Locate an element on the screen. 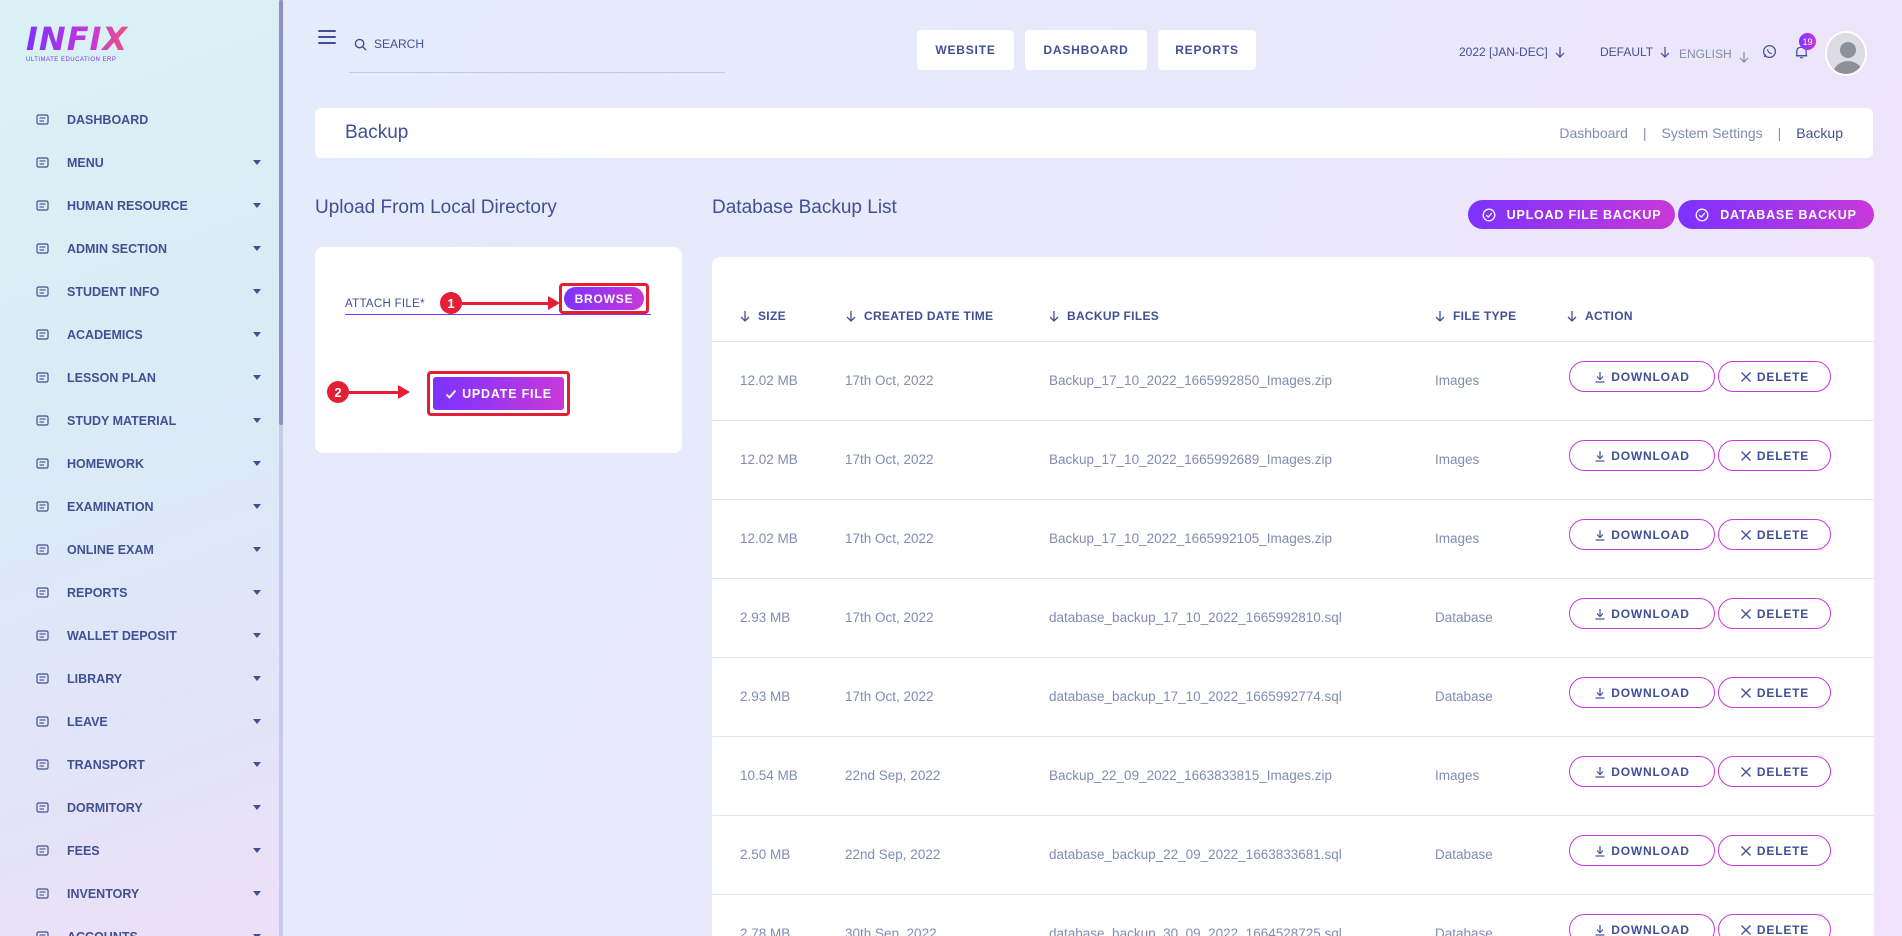 The width and height of the screenshot is (1902, 936). user-avatar-icon is located at coordinates (1846, 53).